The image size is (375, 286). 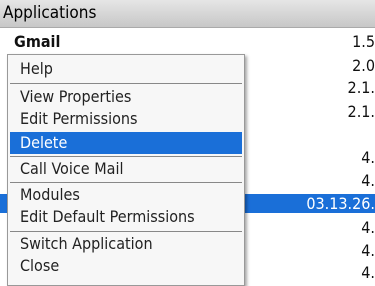 What do you see at coordinates (126, 119) in the screenshot?
I see `menu-item-edit-permissions: Edit Permissions` at bounding box center [126, 119].